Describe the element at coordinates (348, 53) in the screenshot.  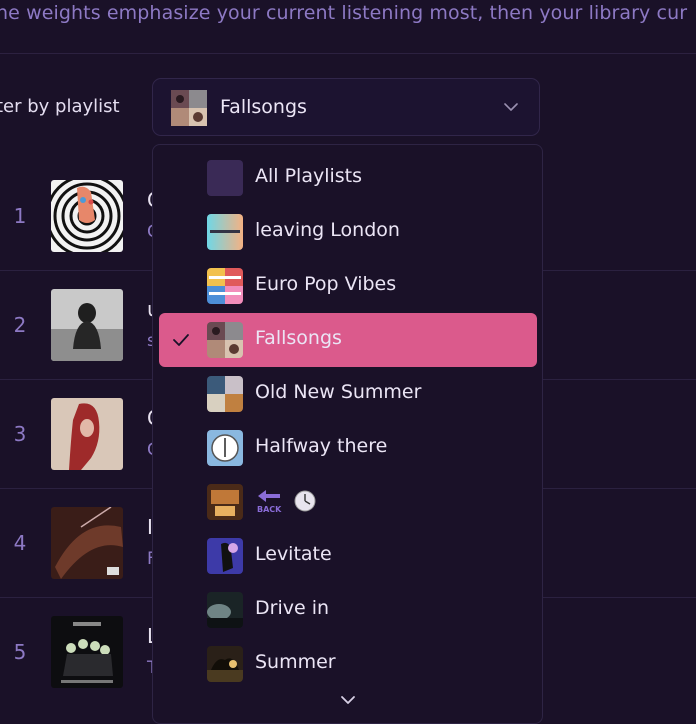
I see `divider` at that location.